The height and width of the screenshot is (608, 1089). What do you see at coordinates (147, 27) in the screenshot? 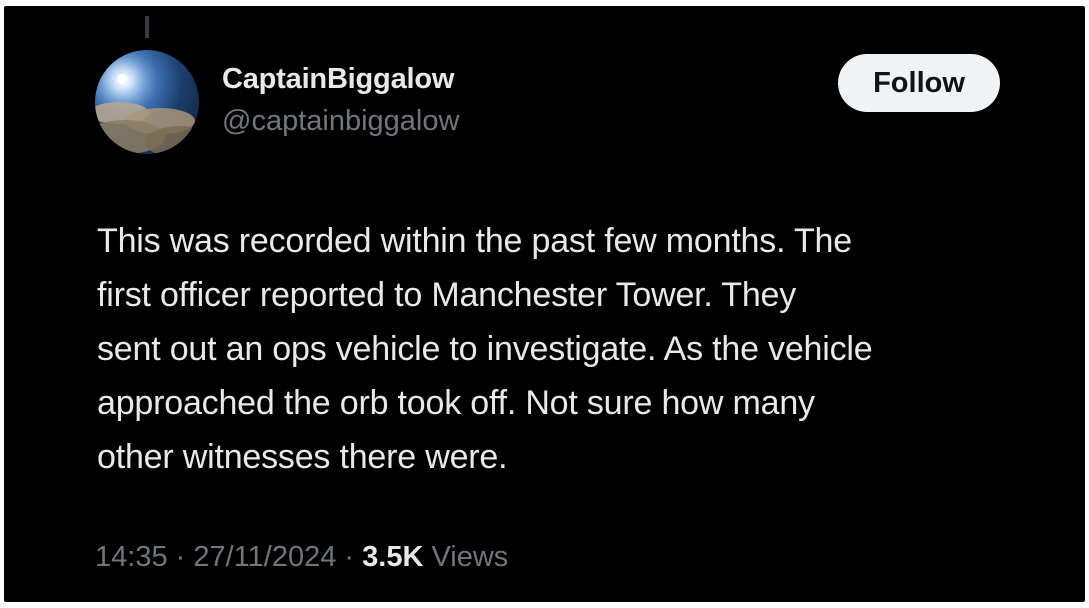
I see `thread-connector-line` at bounding box center [147, 27].